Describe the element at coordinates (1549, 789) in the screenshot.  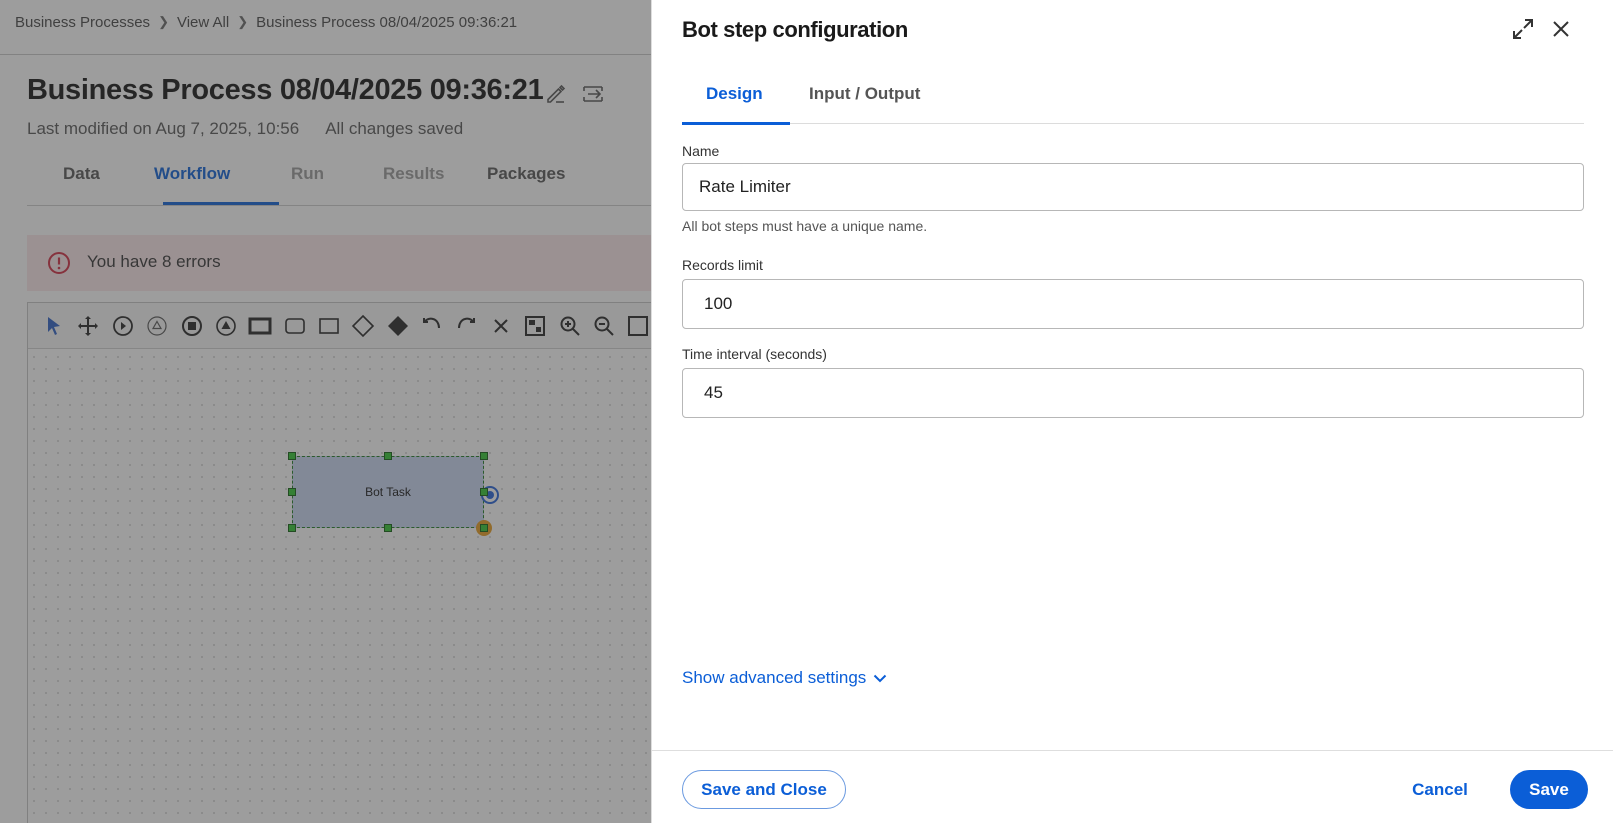
I see `save-button: Save` at that location.